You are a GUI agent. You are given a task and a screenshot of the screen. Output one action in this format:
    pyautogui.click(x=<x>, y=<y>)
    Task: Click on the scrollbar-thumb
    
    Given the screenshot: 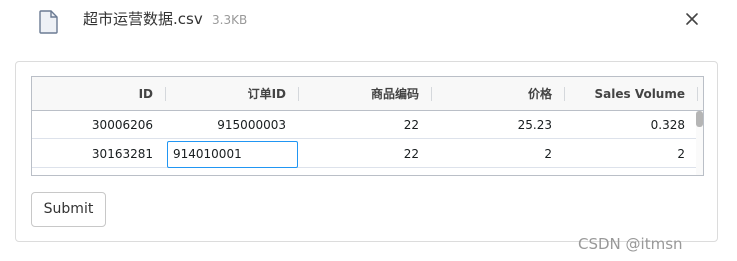 What is the action you would take?
    pyautogui.click(x=699, y=119)
    